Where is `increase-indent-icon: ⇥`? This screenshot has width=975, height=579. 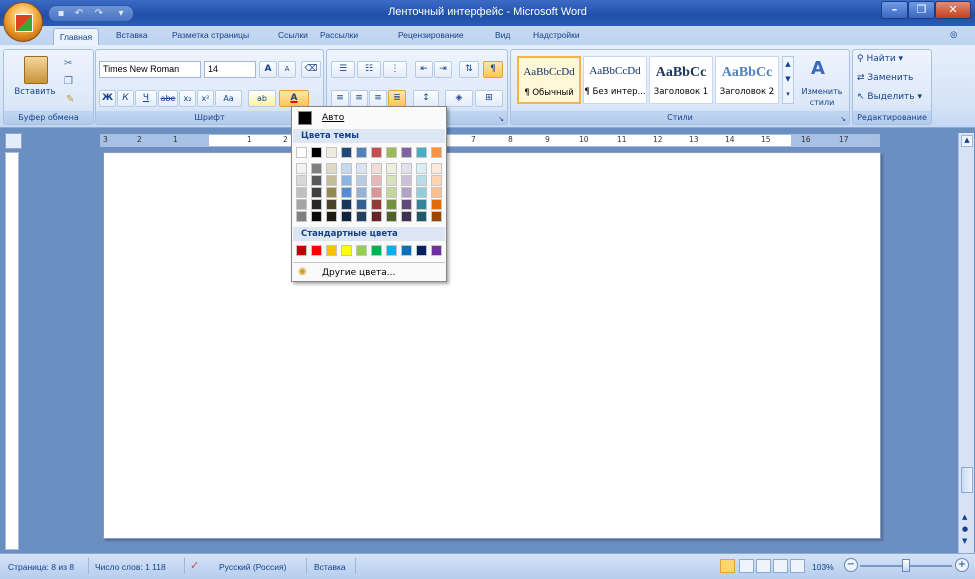
increase-indent-icon: ⇥ is located at coordinates (443, 69).